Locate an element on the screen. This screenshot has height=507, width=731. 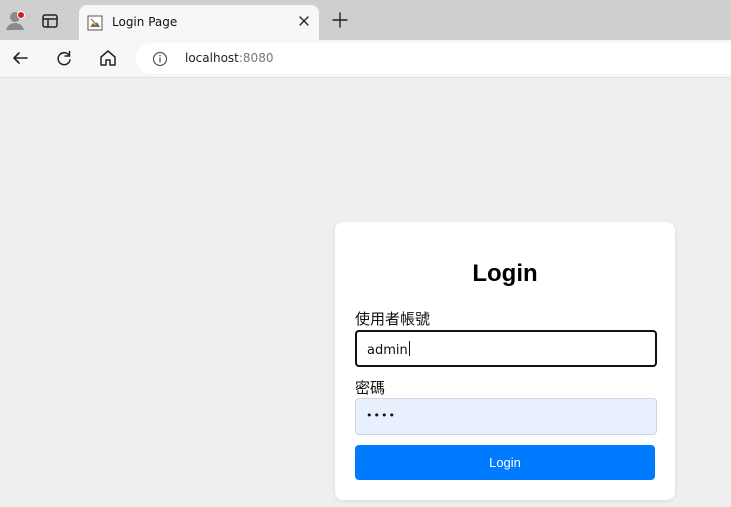
info-glyph is located at coordinates (160, 59).